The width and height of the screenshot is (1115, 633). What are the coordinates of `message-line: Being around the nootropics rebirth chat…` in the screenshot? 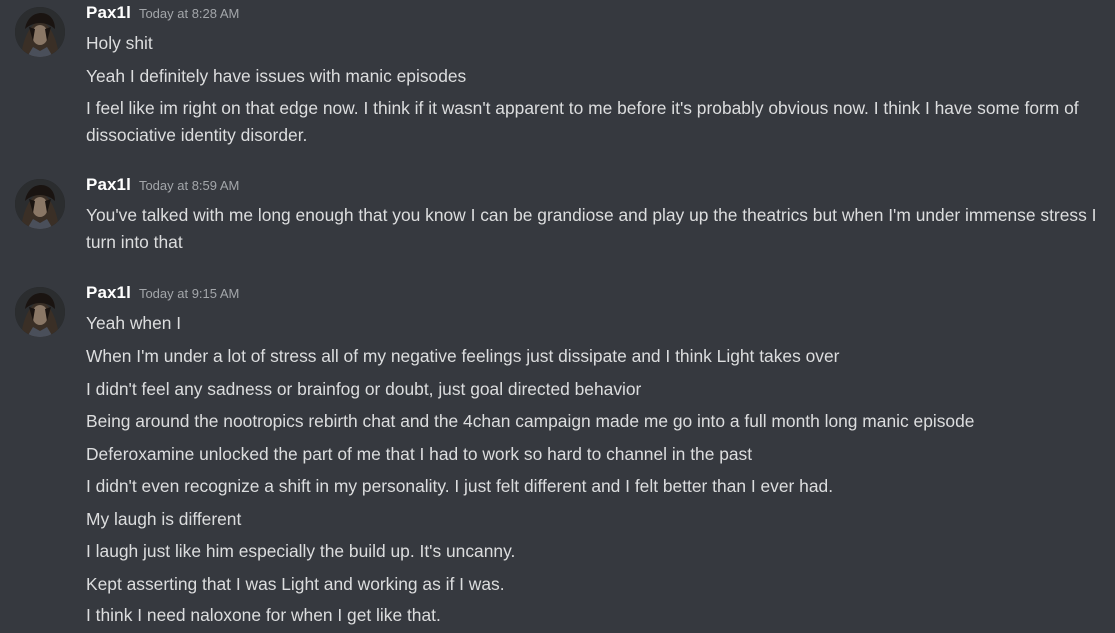 It's located at (530, 421).